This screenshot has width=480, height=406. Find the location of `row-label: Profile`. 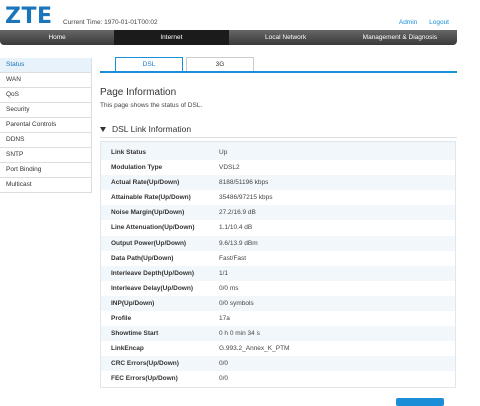

row-label: Profile is located at coordinates (121, 319).